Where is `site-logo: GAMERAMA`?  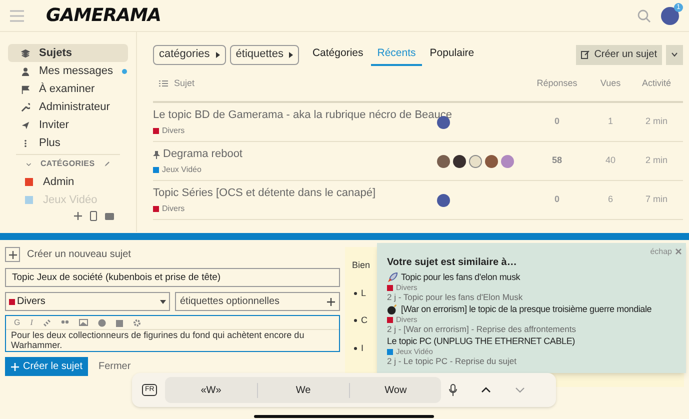
site-logo: GAMERAMA is located at coordinates (103, 15).